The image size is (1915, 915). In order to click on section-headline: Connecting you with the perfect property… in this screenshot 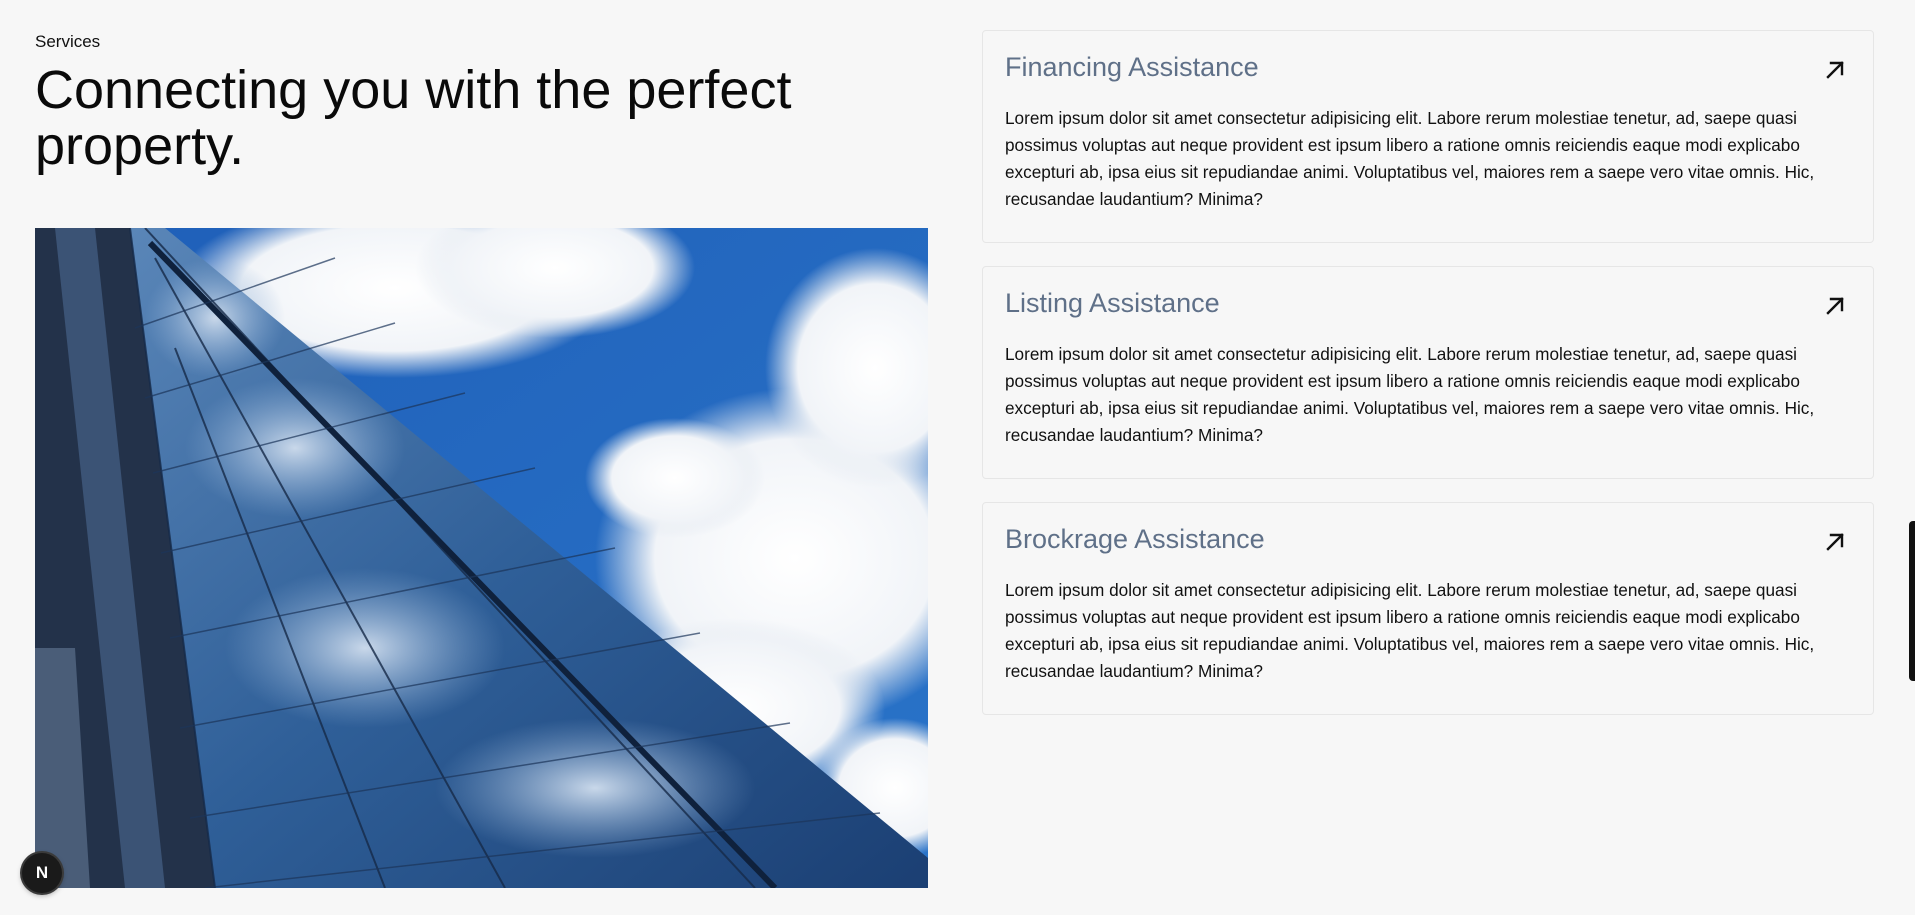, I will do `click(413, 118)`.